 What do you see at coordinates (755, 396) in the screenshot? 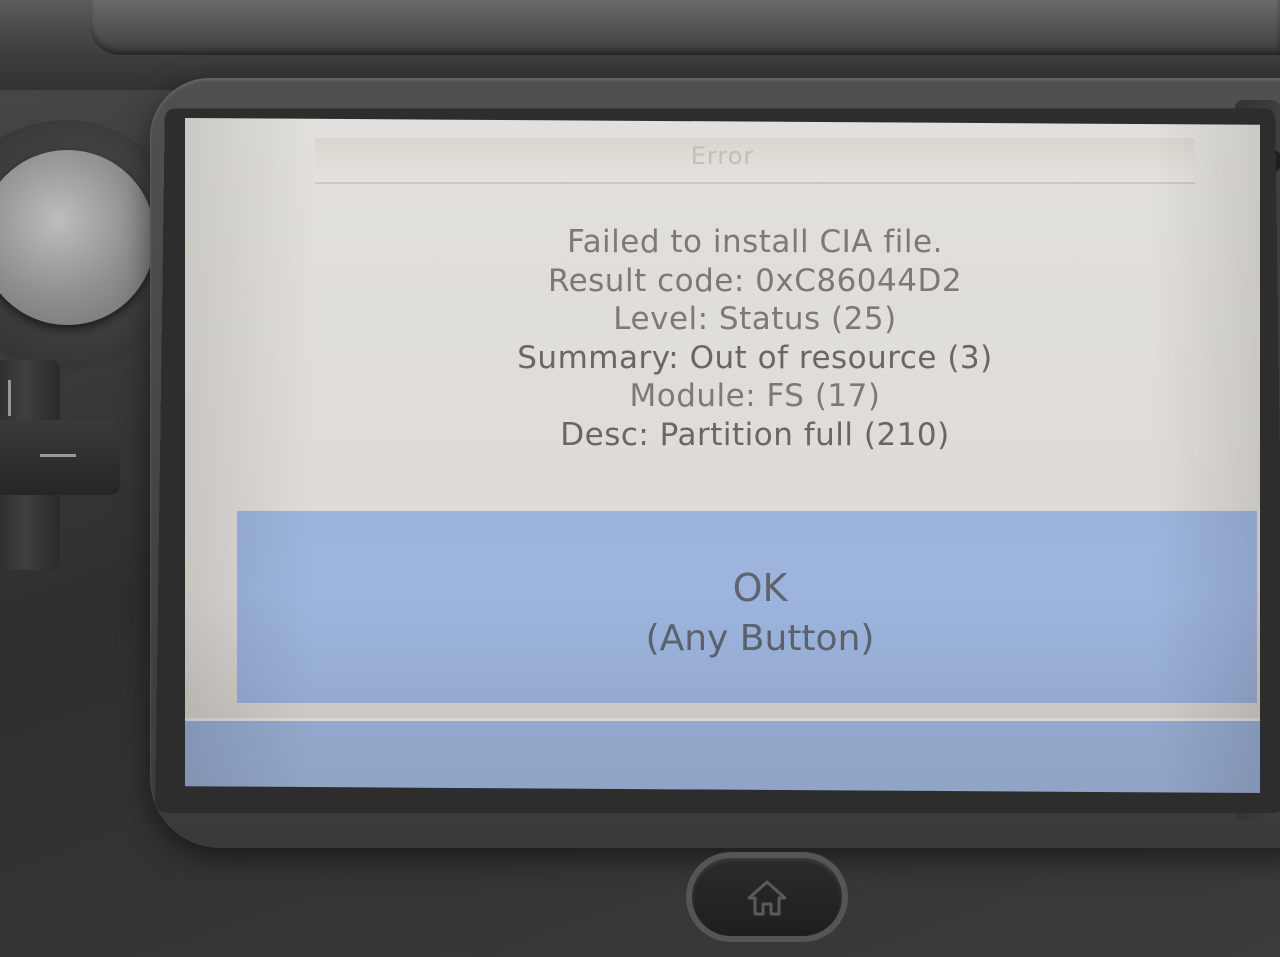
I see `error-line-module: Module: FS (17)` at bounding box center [755, 396].